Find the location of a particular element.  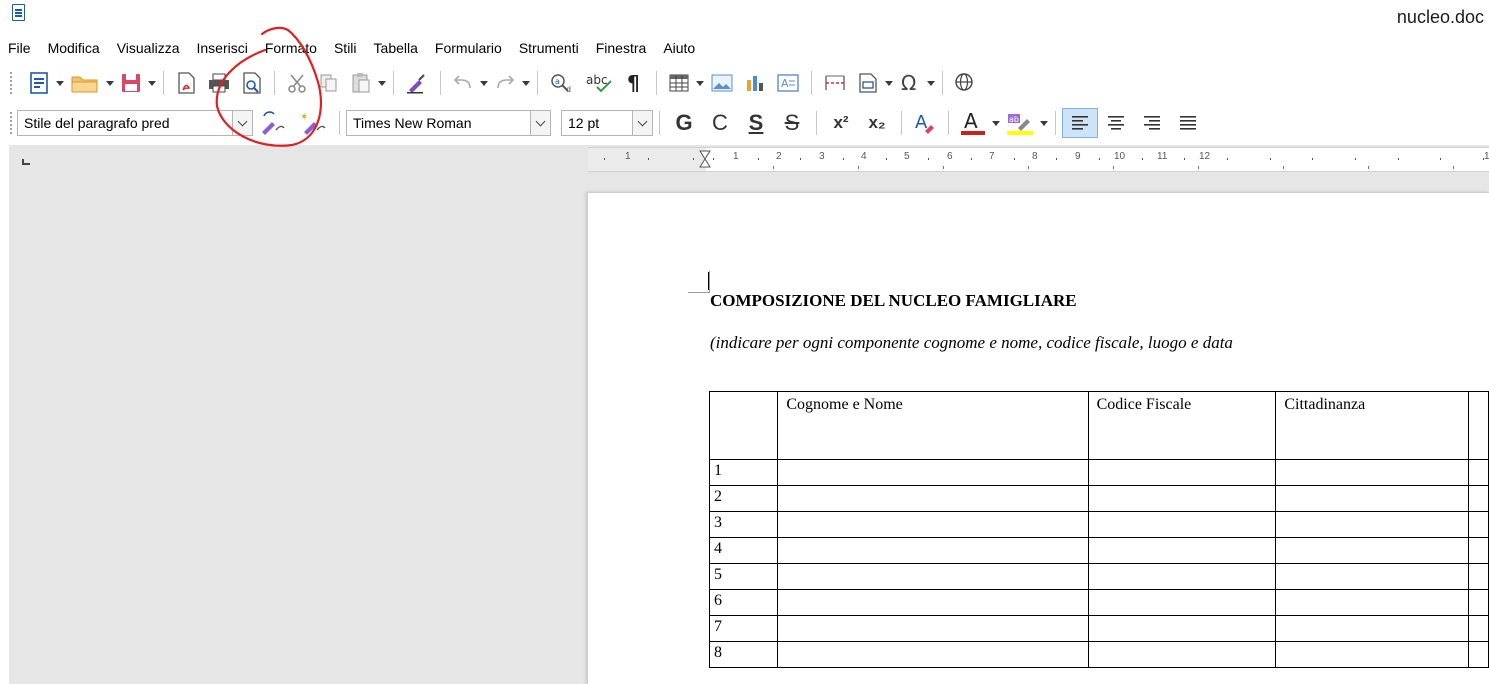

table-header-cell-name: Cognome e Nome is located at coordinates (933, 425).